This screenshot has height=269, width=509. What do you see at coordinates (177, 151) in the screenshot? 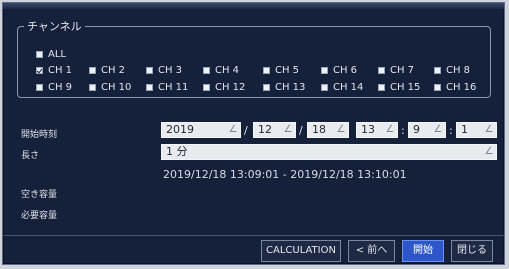
I see `duration-value: 1 分` at bounding box center [177, 151].